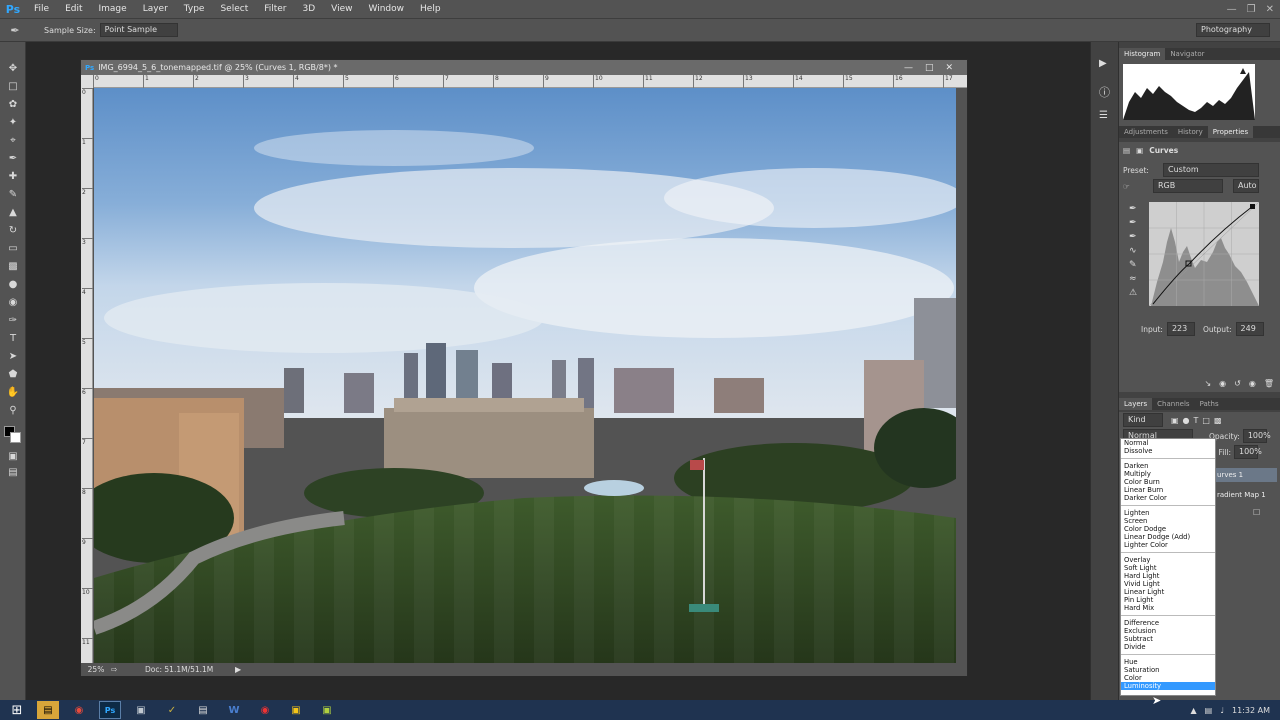 The width and height of the screenshot is (1280, 720). I want to click on ruler-horizontal: 0 1 2 3 4 5 6 7 8 9 10 11 12 13 14 15 16 17, so click(530, 81).